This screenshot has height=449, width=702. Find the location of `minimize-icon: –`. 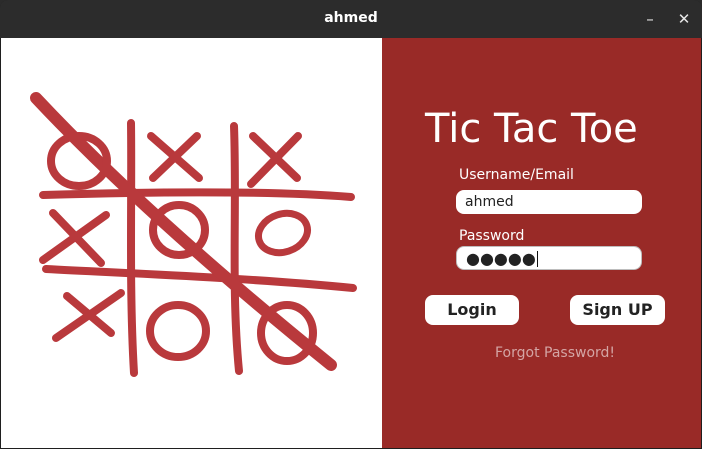

minimize-icon: – is located at coordinates (650, 19).